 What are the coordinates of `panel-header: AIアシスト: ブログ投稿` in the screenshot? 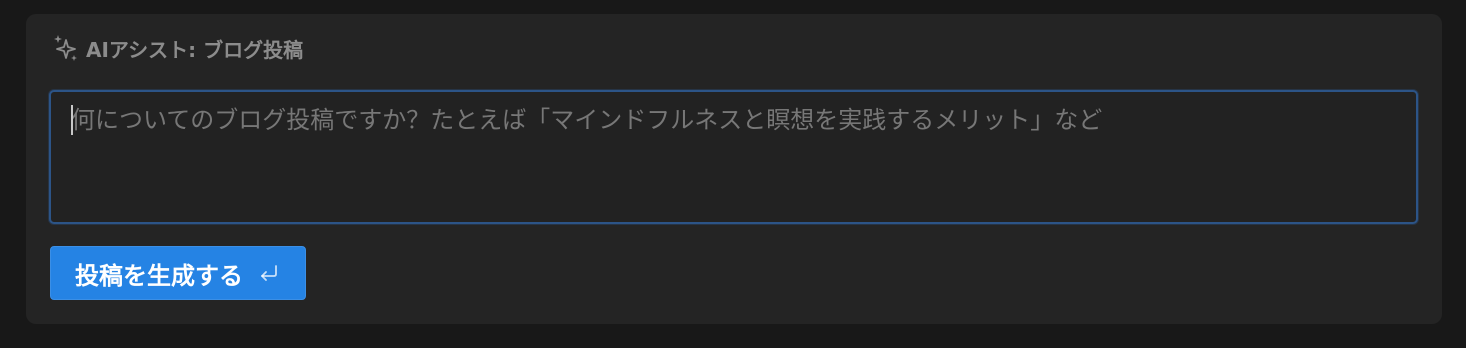 It's located at (177, 48).